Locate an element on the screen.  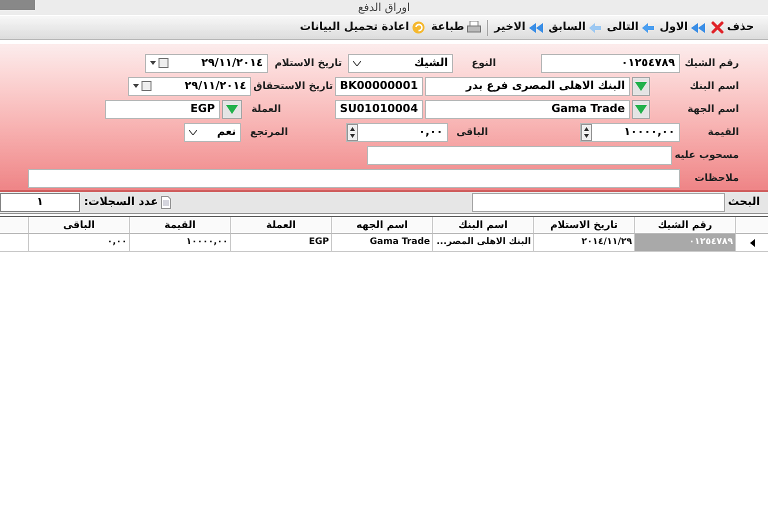
number-field: ١٠٠٠٠,٠٠ is located at coordinates (630, 132).